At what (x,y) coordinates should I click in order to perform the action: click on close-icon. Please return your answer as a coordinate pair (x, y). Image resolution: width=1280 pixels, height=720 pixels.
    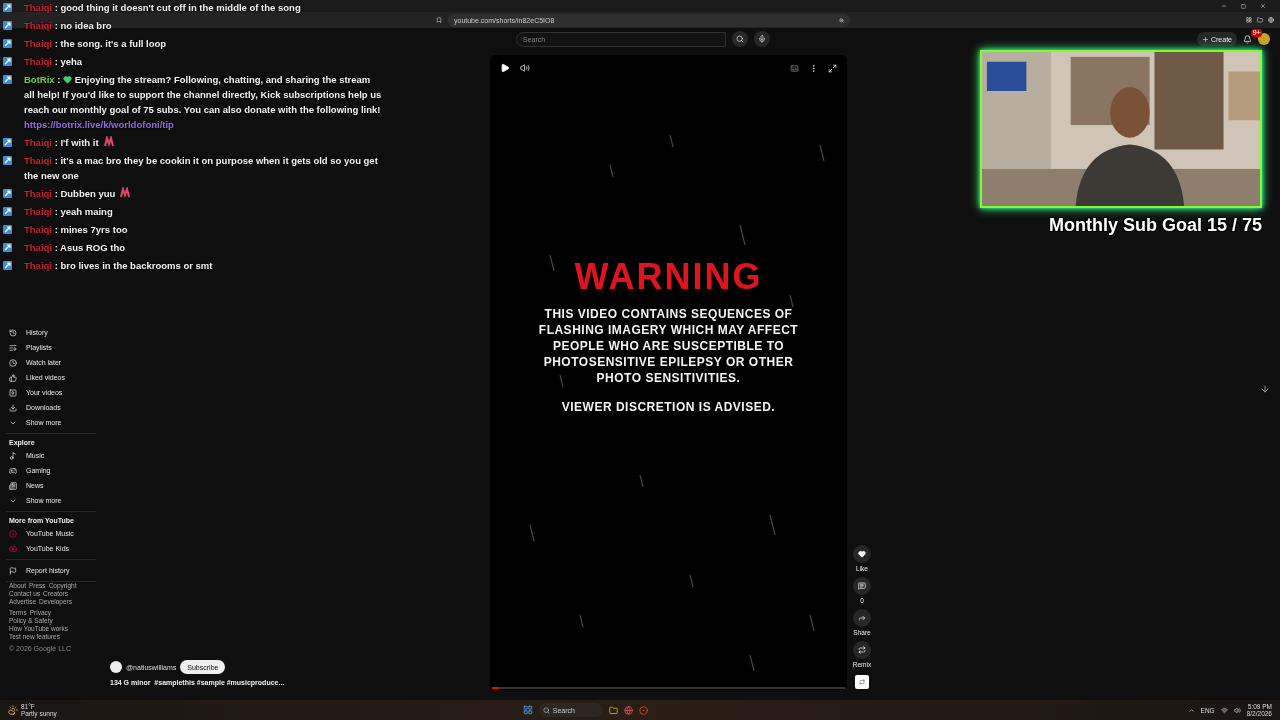
    Looking at the image, I should click on (1263, 6).